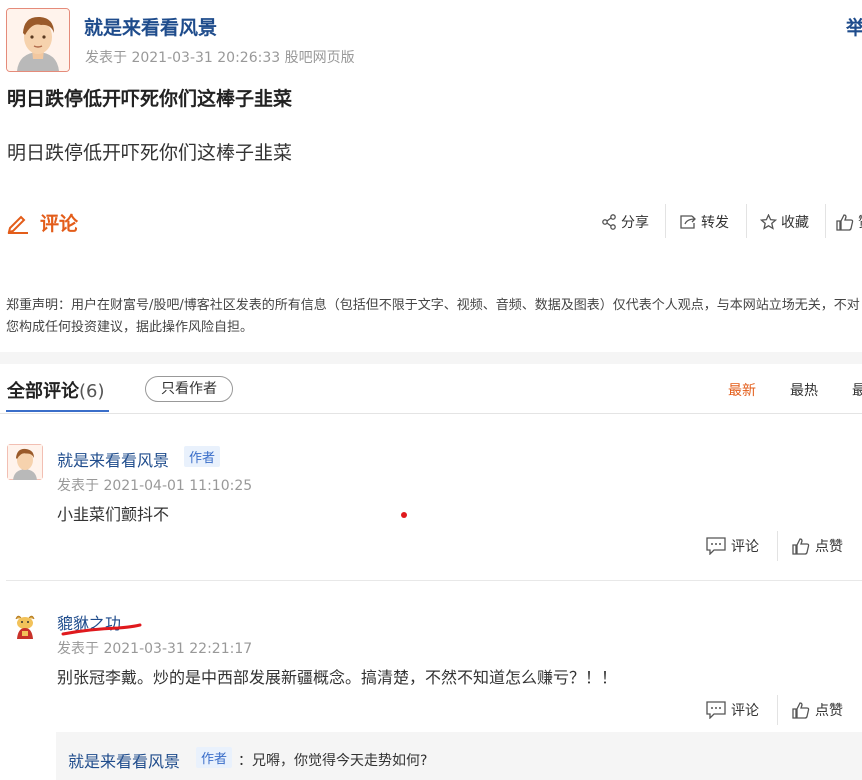 The height and width of the screenshot is (780, 862). What do you see at coordinates (59, 223) in the screenshot?
I see `comment-heading-label: 评论` at bounding box center [59, 223].